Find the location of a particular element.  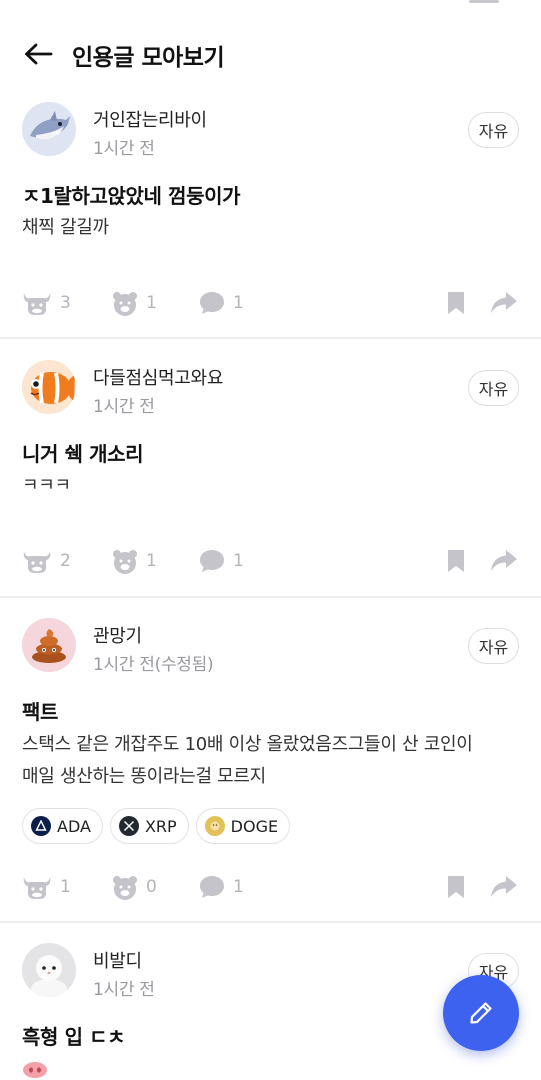

coin-tag-ada: ADA is located at coordinates (62, 826).